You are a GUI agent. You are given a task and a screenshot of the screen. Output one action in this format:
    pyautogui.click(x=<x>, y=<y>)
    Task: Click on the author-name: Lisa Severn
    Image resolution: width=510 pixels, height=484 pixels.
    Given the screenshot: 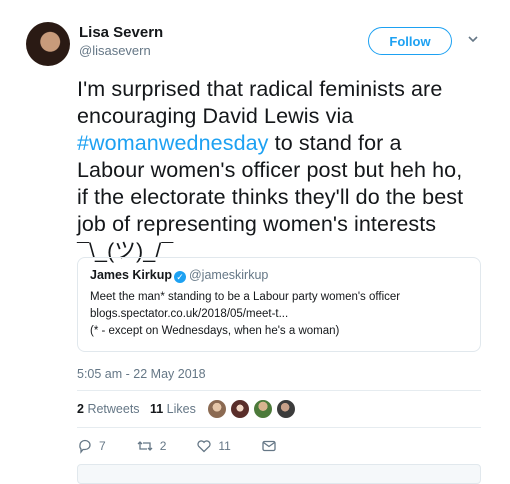 What is the action you would take?
    pyautogui.click(x=121, y=32)
    